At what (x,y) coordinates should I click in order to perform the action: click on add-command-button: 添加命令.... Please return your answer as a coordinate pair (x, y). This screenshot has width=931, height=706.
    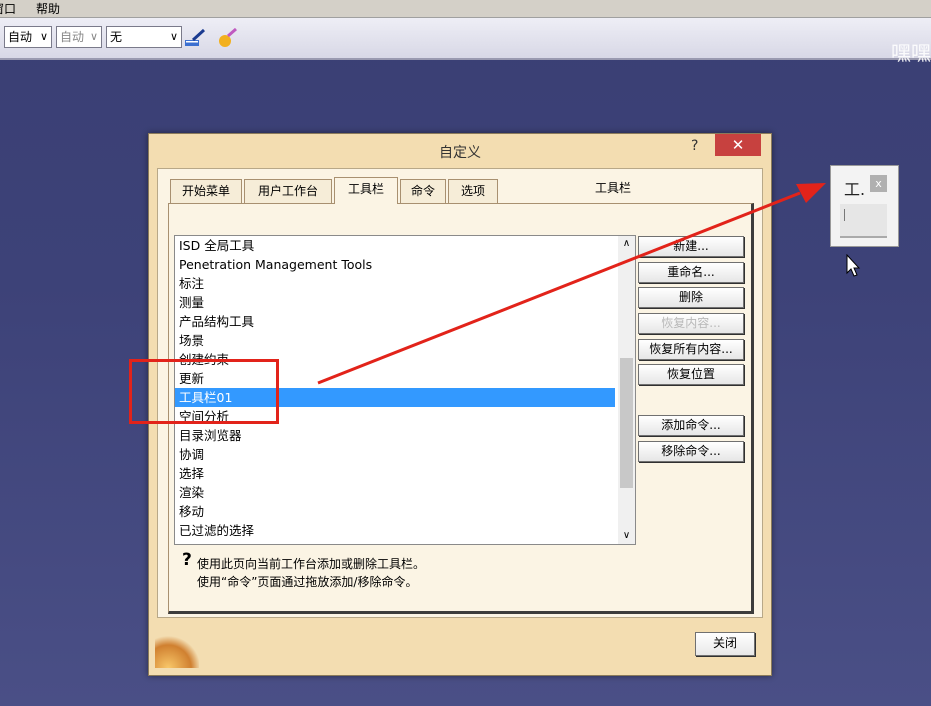
    Looking at the image, I should click on (691, 425).